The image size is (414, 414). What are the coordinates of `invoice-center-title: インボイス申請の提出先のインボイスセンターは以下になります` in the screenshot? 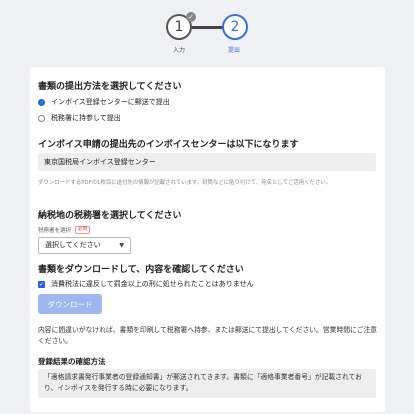 It's located at (168, 145).